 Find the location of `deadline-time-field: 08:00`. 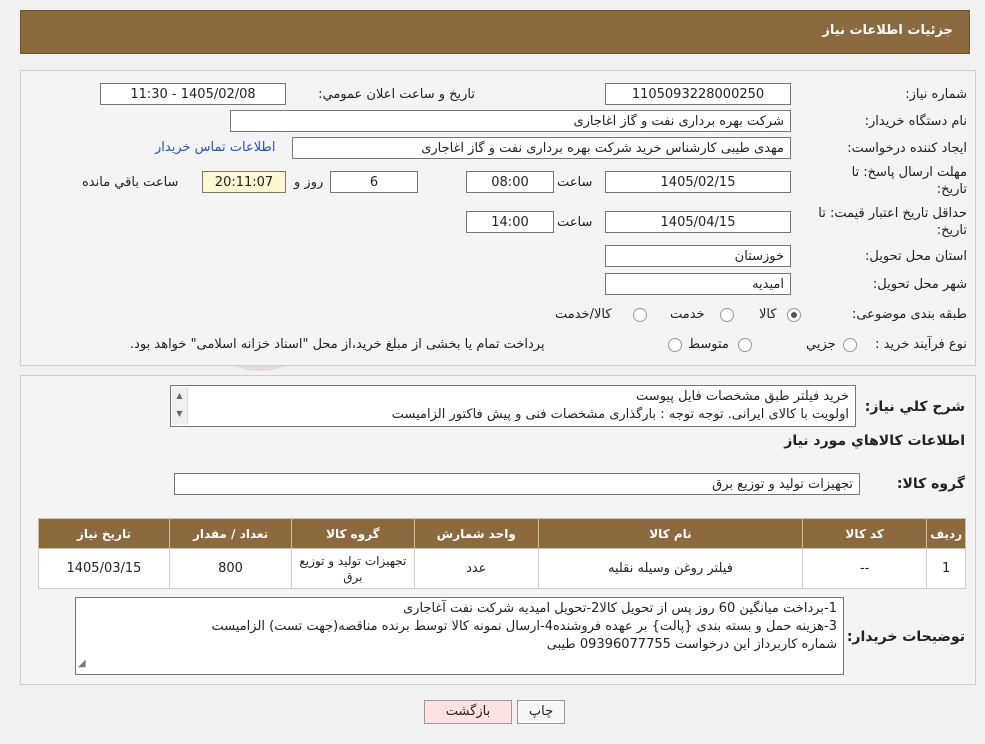

deadline-time-field: 08:00 is located at coordinates (510, 182).